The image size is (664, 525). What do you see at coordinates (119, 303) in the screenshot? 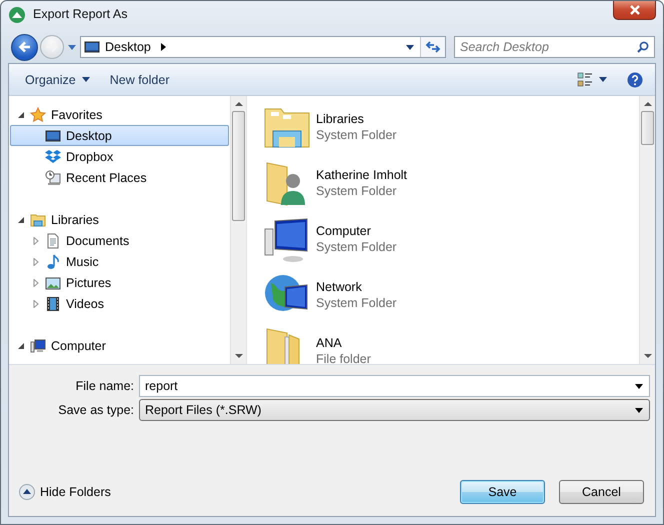
I see `sidebar-item: Videos` at bounding box center [119, 303].